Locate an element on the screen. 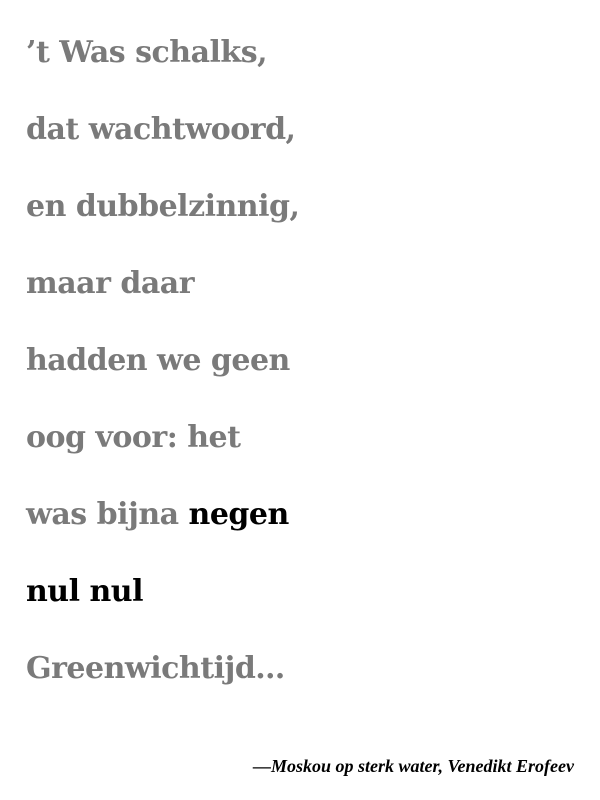 The image size is (600, 800). quote-line-7: was bijna negen is located at coordinates (311, 514).